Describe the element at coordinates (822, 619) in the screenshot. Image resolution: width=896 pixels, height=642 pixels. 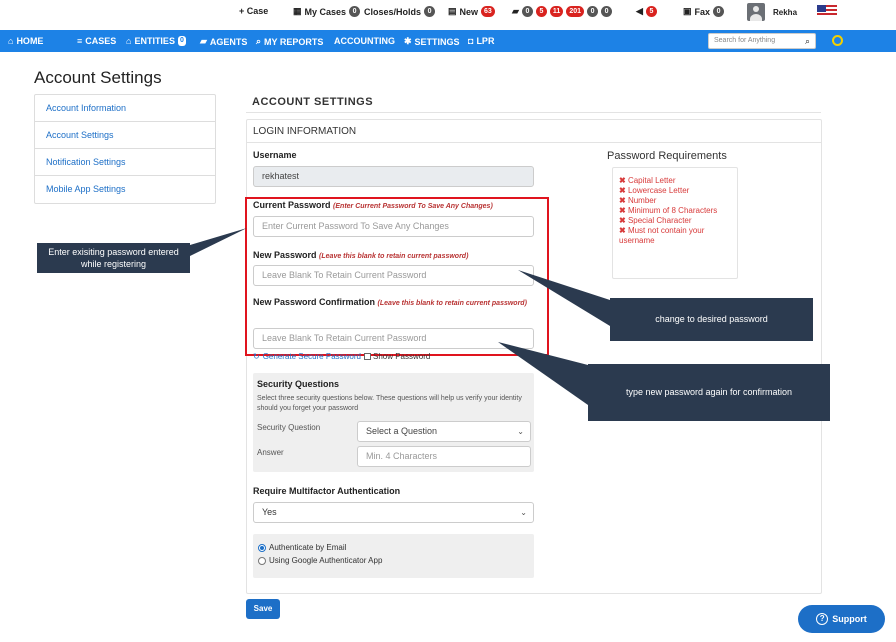
I see `help-icon: ?` at that location.